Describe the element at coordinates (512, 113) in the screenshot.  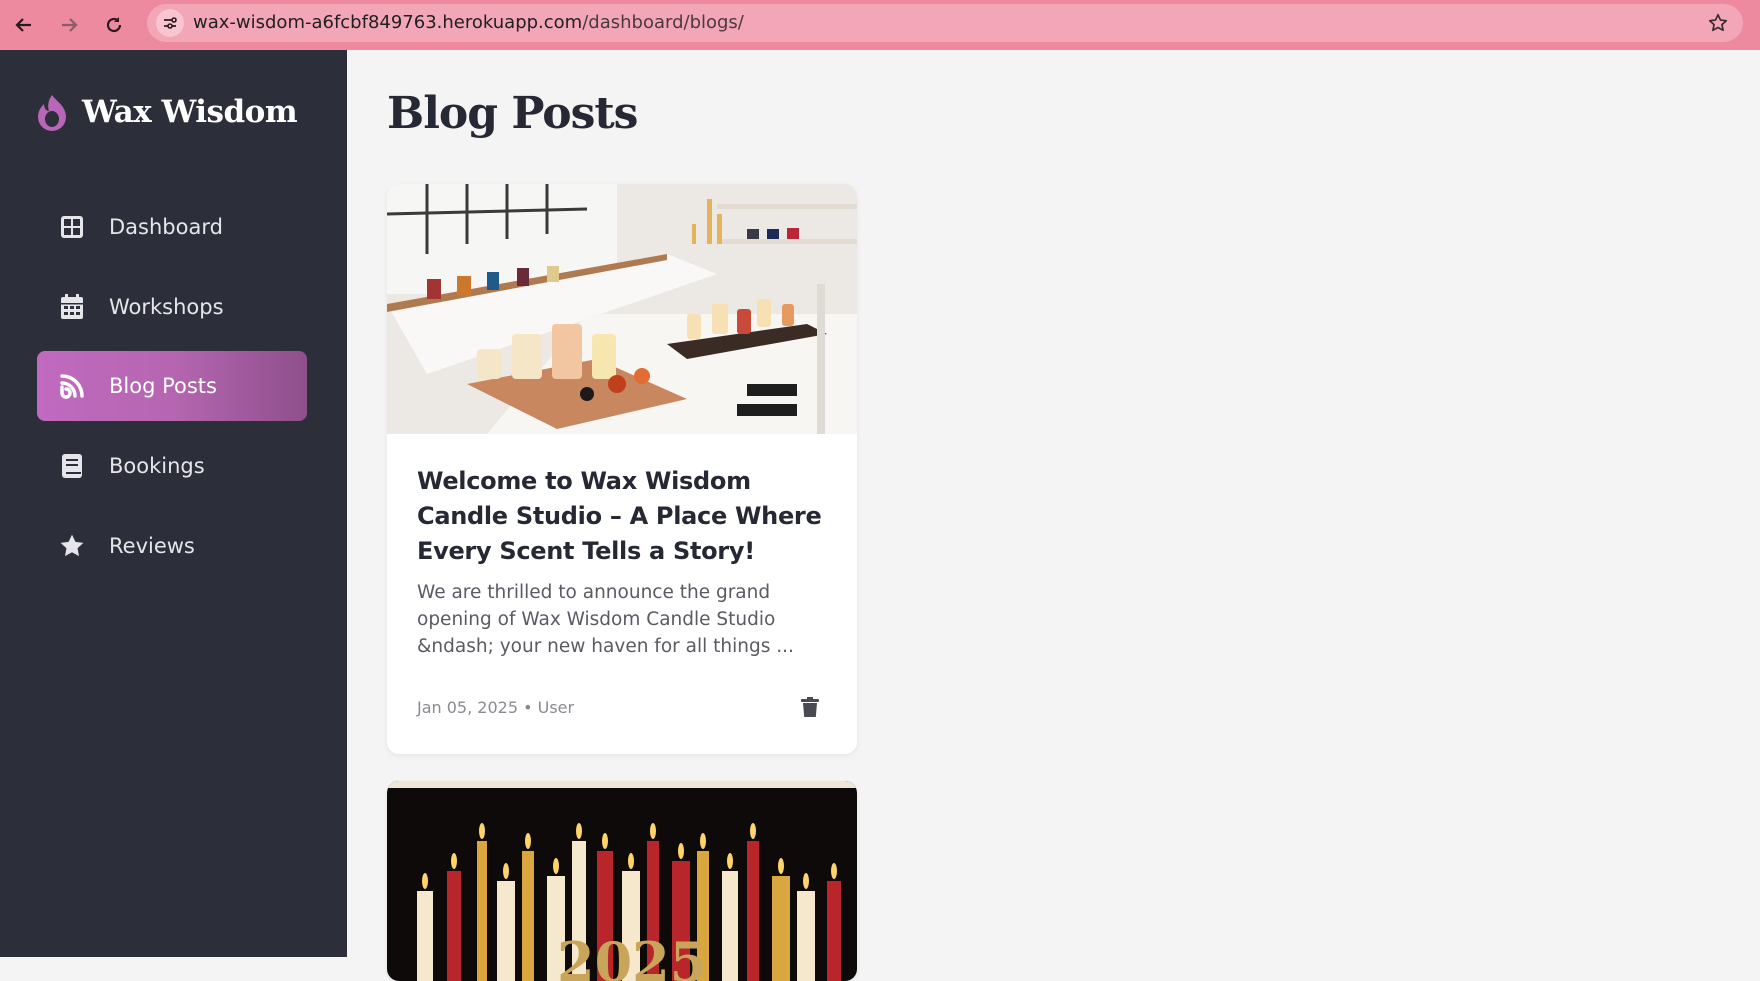
I see `page-title: Blog Posts` at that location.